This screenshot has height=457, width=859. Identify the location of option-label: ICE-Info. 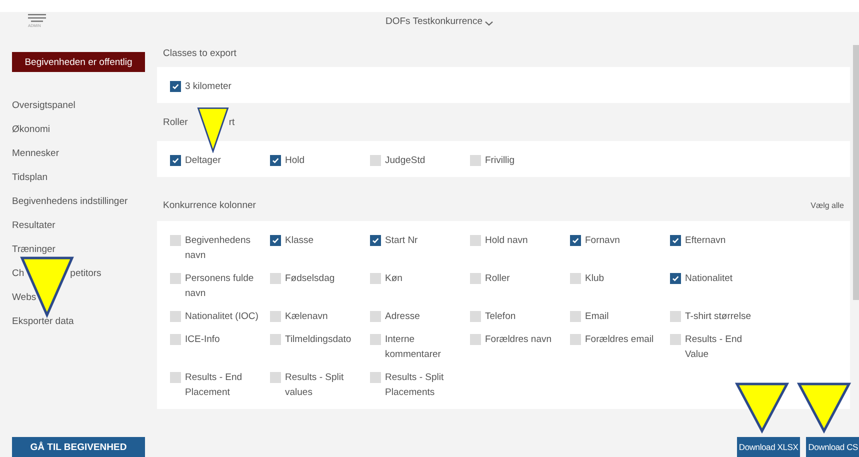
(203, 340).